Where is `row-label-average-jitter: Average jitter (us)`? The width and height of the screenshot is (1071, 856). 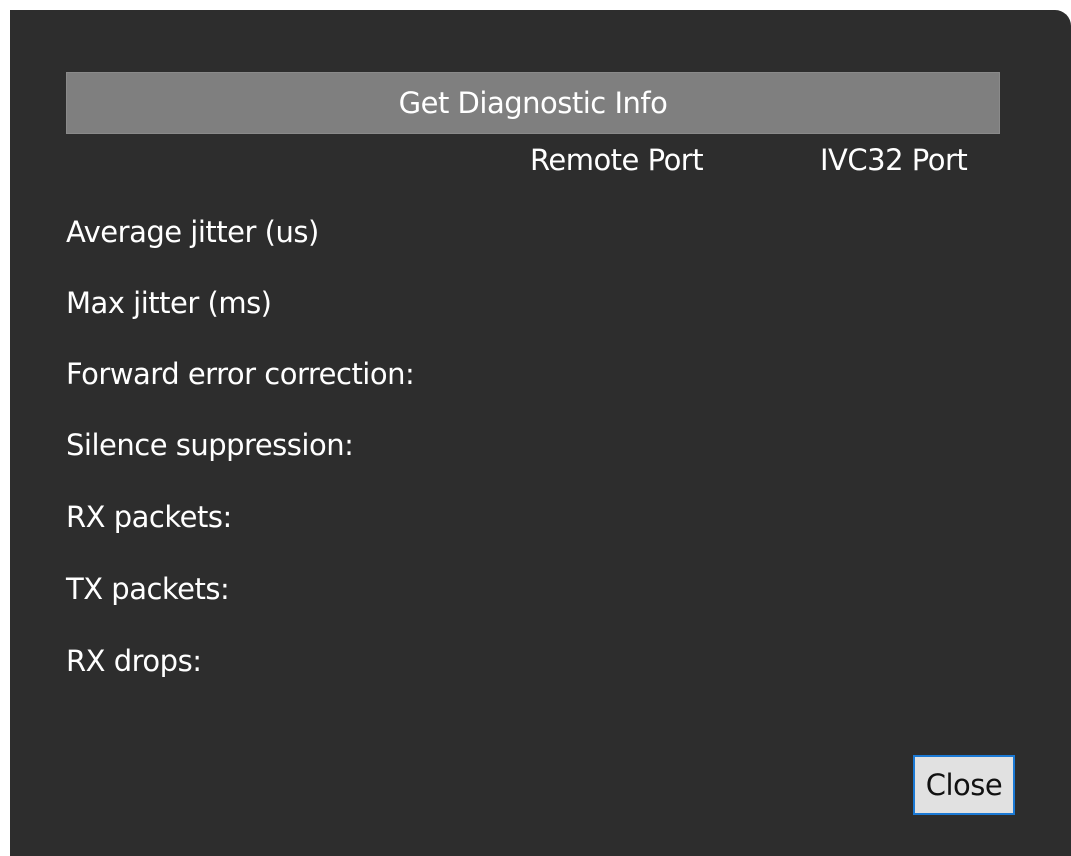 row-label-average-jitter: Average jitter (us) is located at coordinates (192, 232).